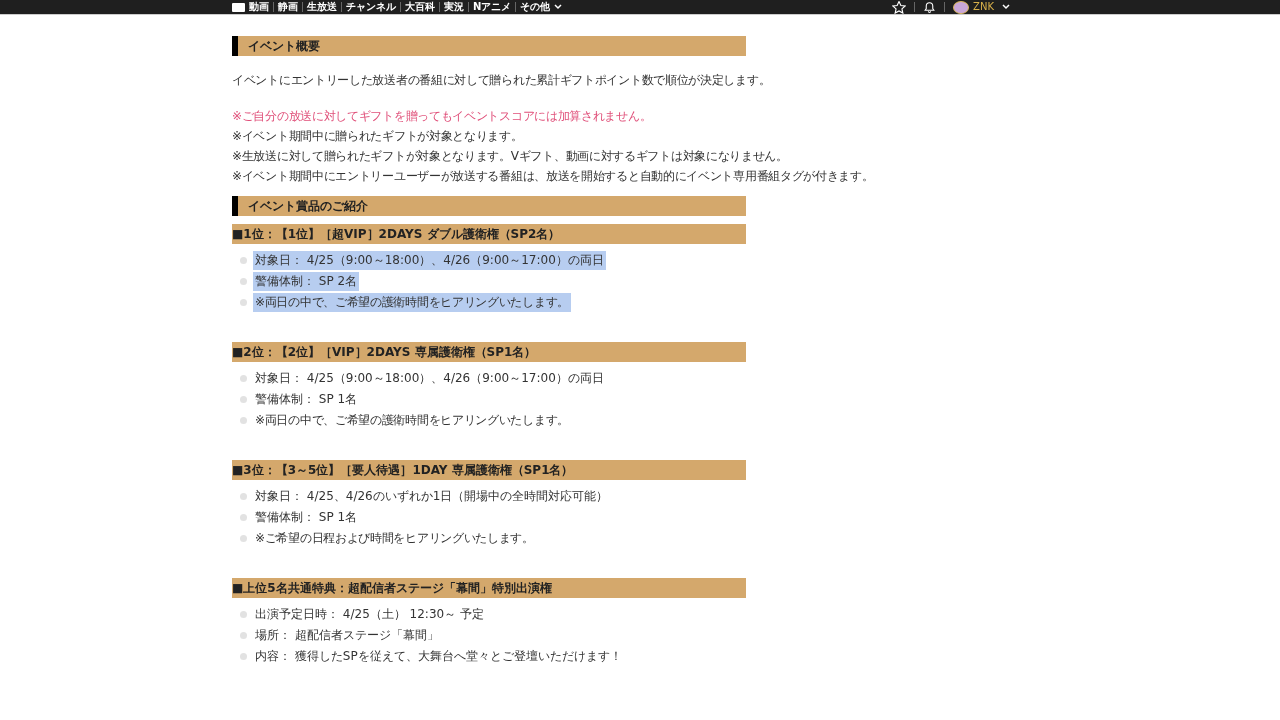 The width and height of the screenshot is (1280, 720). I want to click on prize-heading: ■上位5名共通特典：超配信者ステージ「幕間」特別出演権, so click(489, 588).